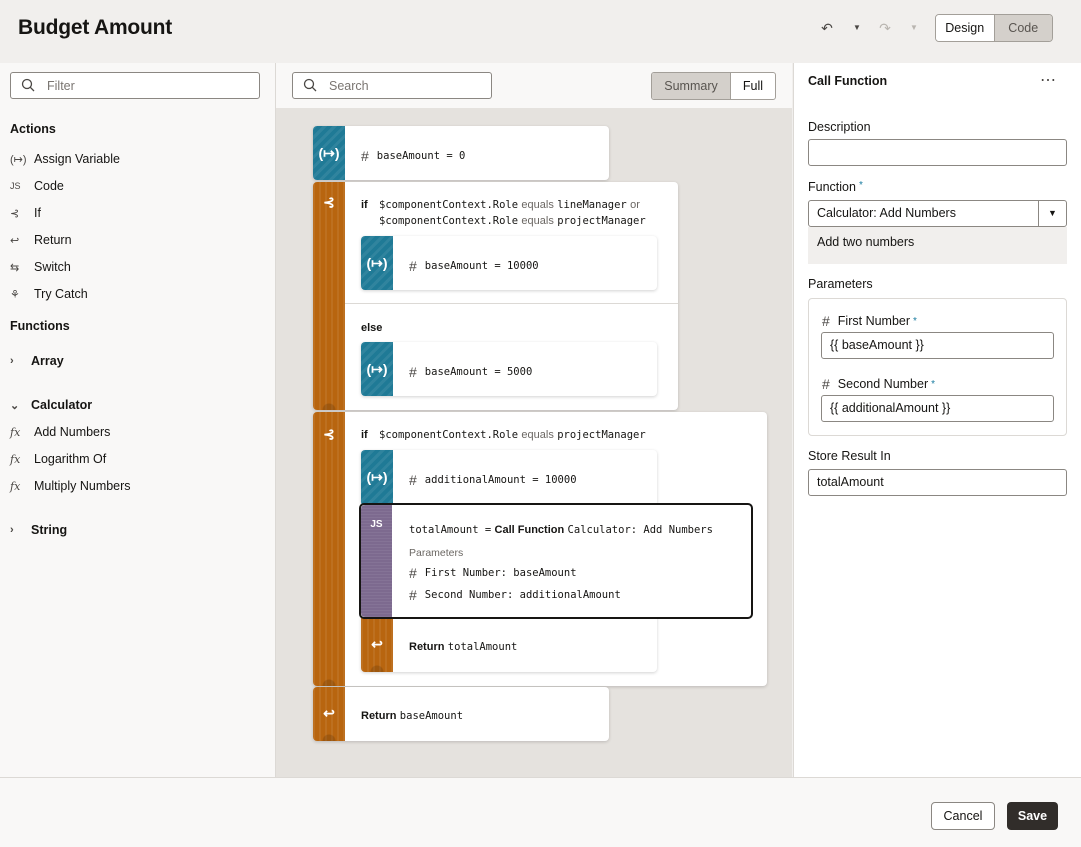 Image resolution: width=1081 pixels, height=847 pixels. I want to click on description-input, so click(937, 152).